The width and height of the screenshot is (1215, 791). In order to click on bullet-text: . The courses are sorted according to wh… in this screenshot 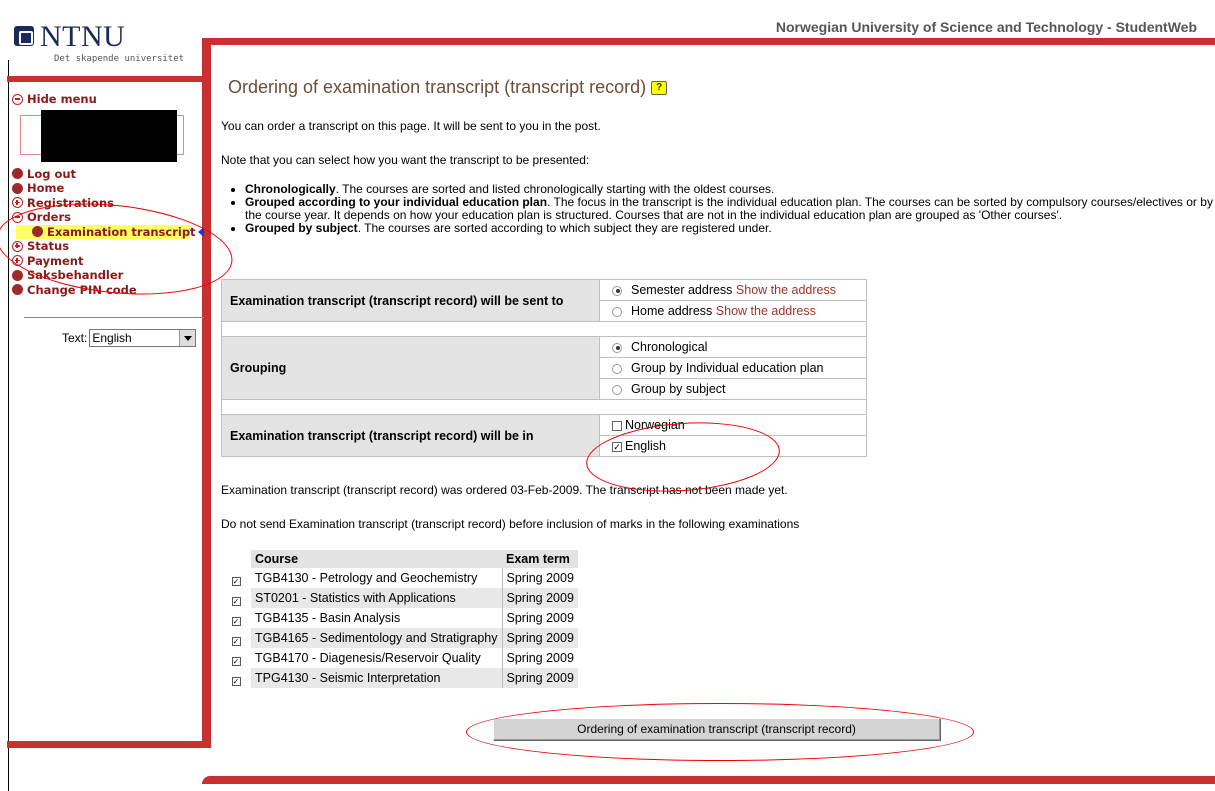, I will do `click(564, 228)`.